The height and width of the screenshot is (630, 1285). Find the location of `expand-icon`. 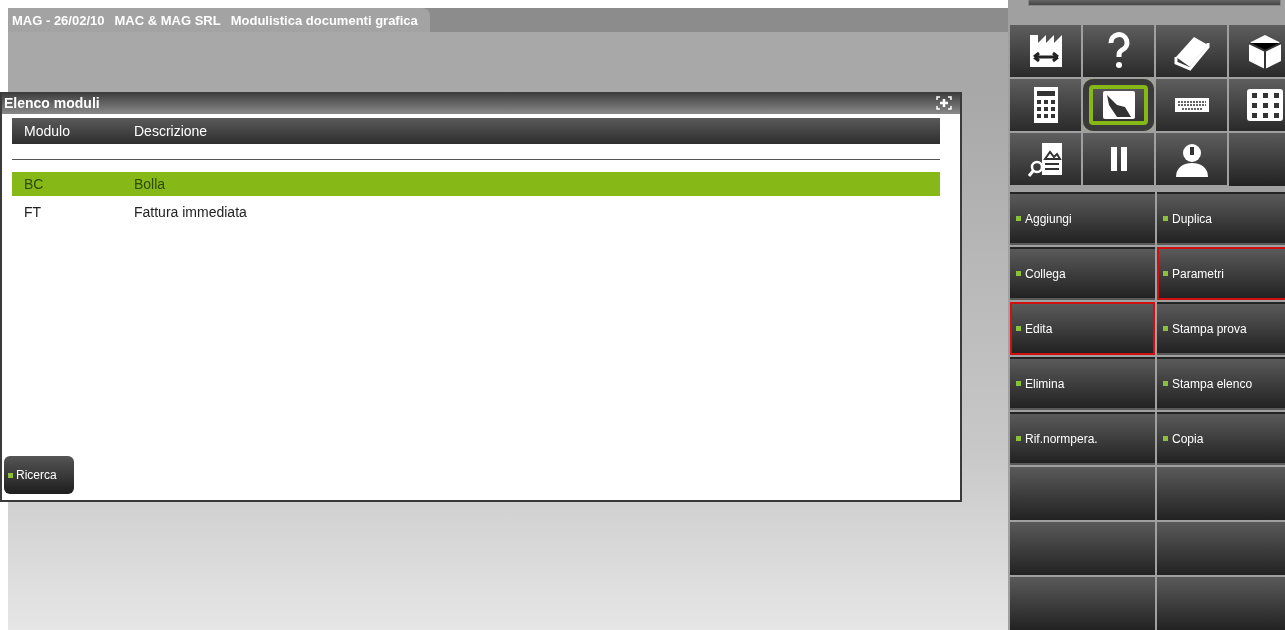

expand-icon is located at coordinates (944, 103).